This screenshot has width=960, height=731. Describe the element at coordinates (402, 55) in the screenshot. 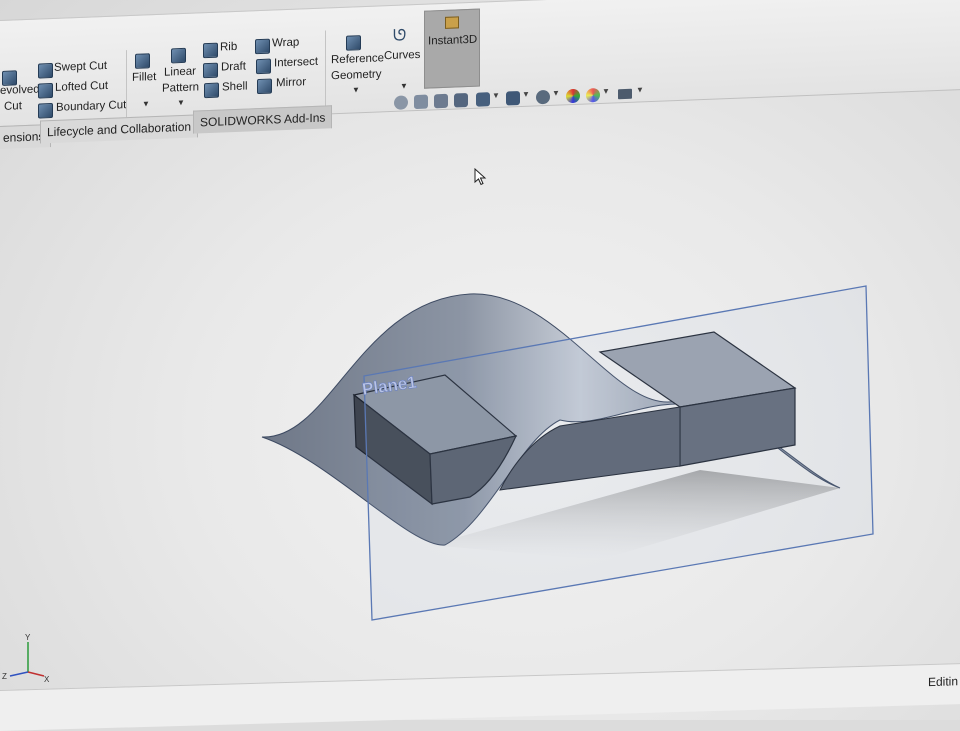

I see `curves-button: Curves` at that location.